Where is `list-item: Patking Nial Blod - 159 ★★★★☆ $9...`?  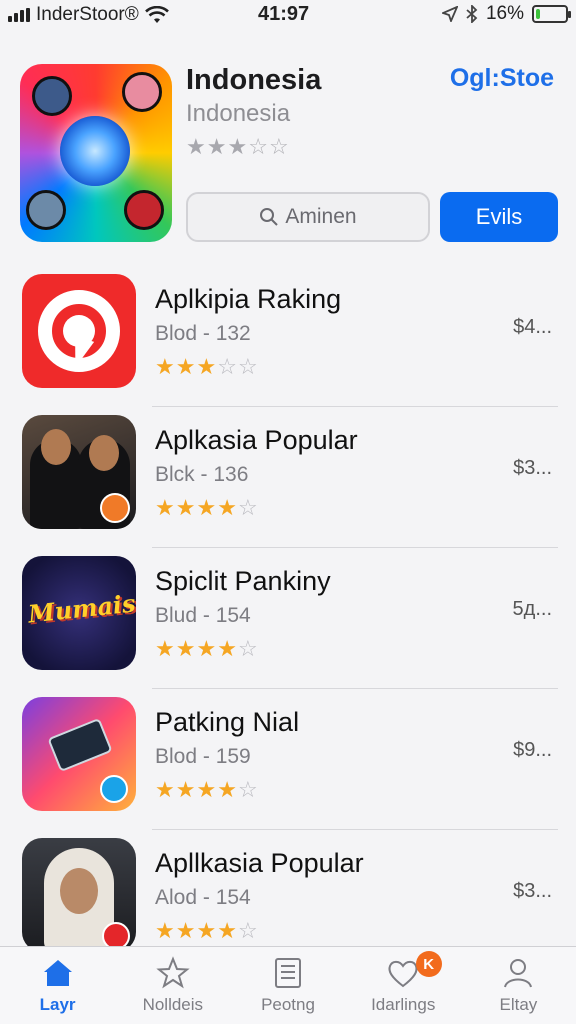
list-item: Patking Nial Blod - 159 ★★★★☆ $9... is located at coordinates (288, 759).